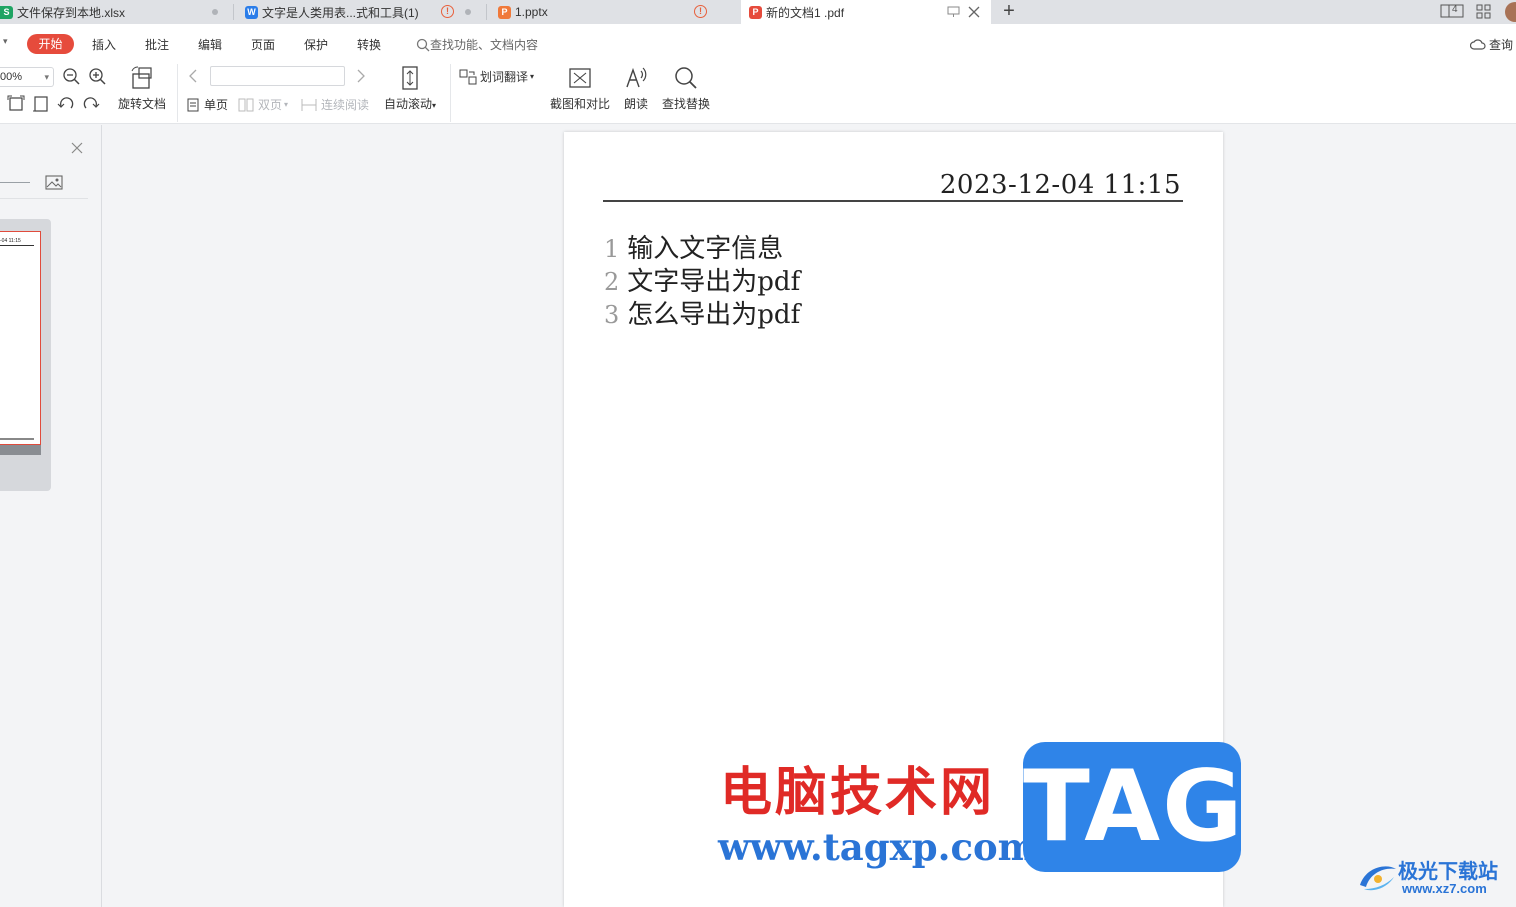 This screenshot has width=1516, height=907. What do you see at coordinates (805, 12) in the screenshot?
I see `tab-label: 新的文档1 .pdf` at bounding box center [805, 12].